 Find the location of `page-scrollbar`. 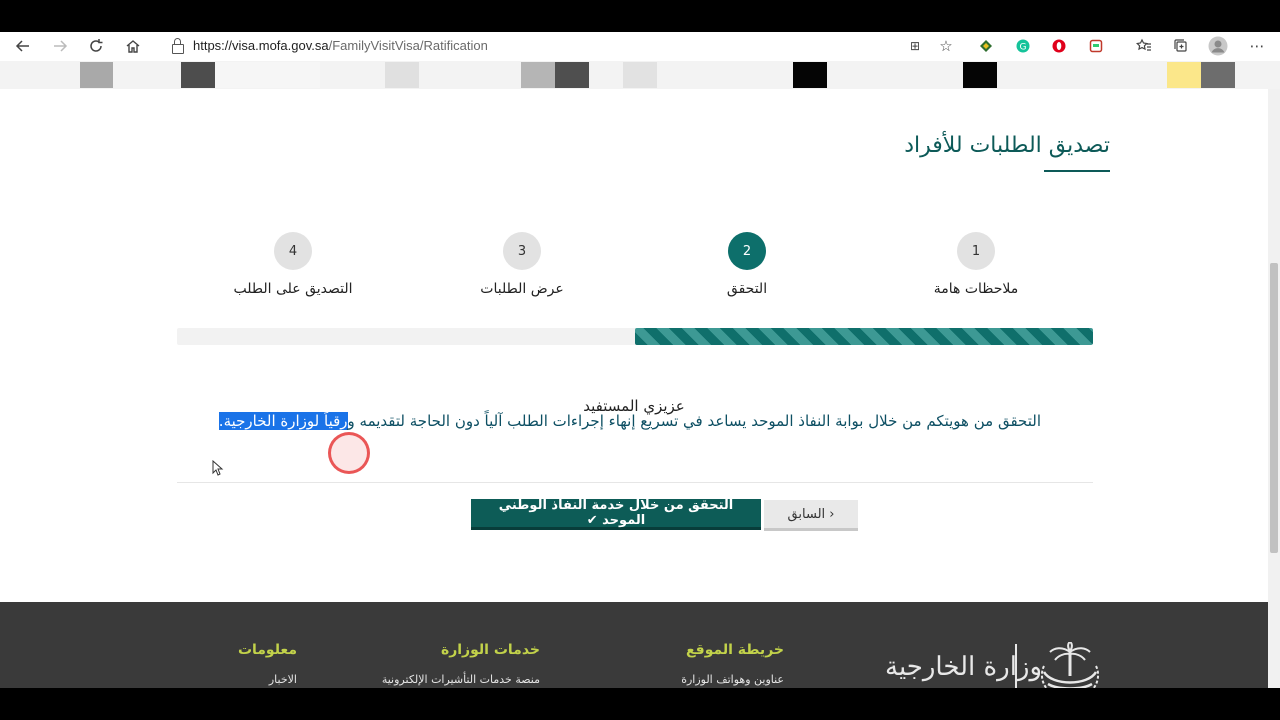

page-scrollbar is located at coordinates (1274, 388).